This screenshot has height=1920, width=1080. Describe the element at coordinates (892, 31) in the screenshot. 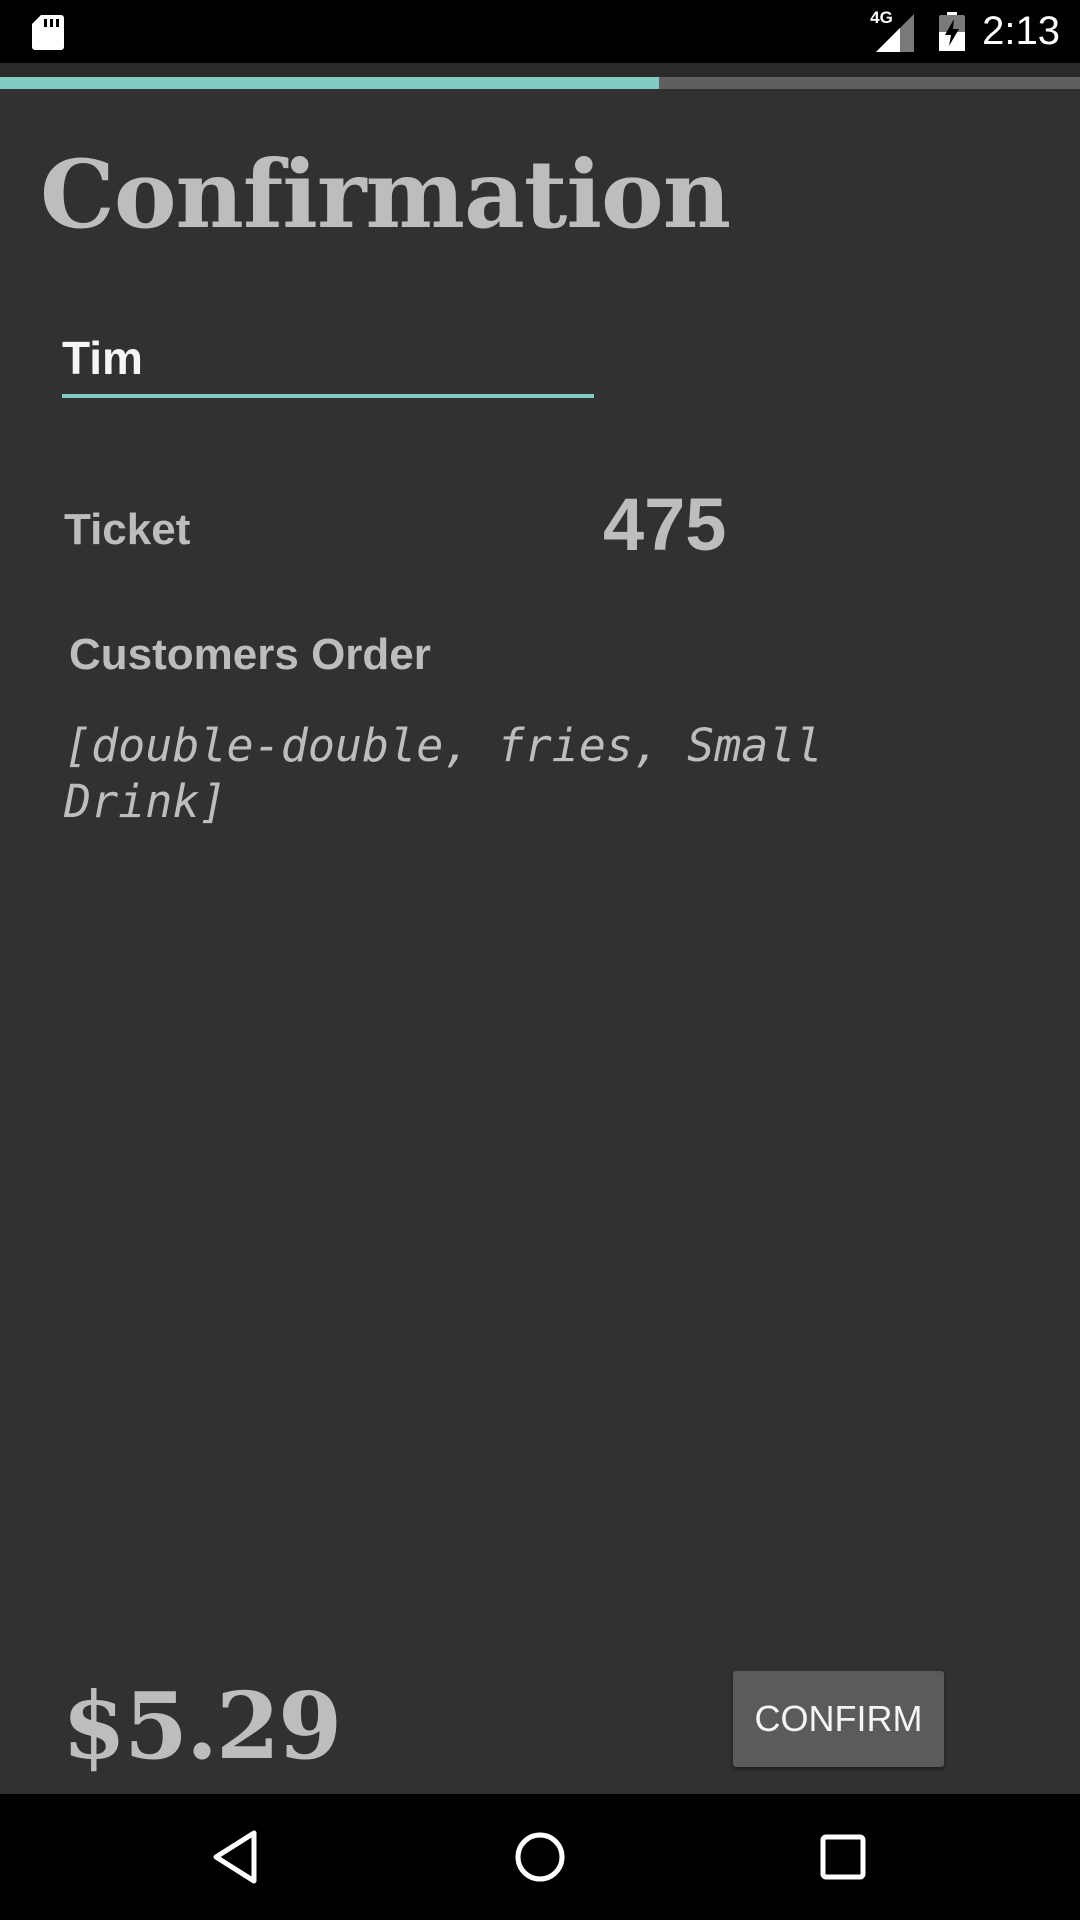

I see `signal-icon: 4G` at that location.